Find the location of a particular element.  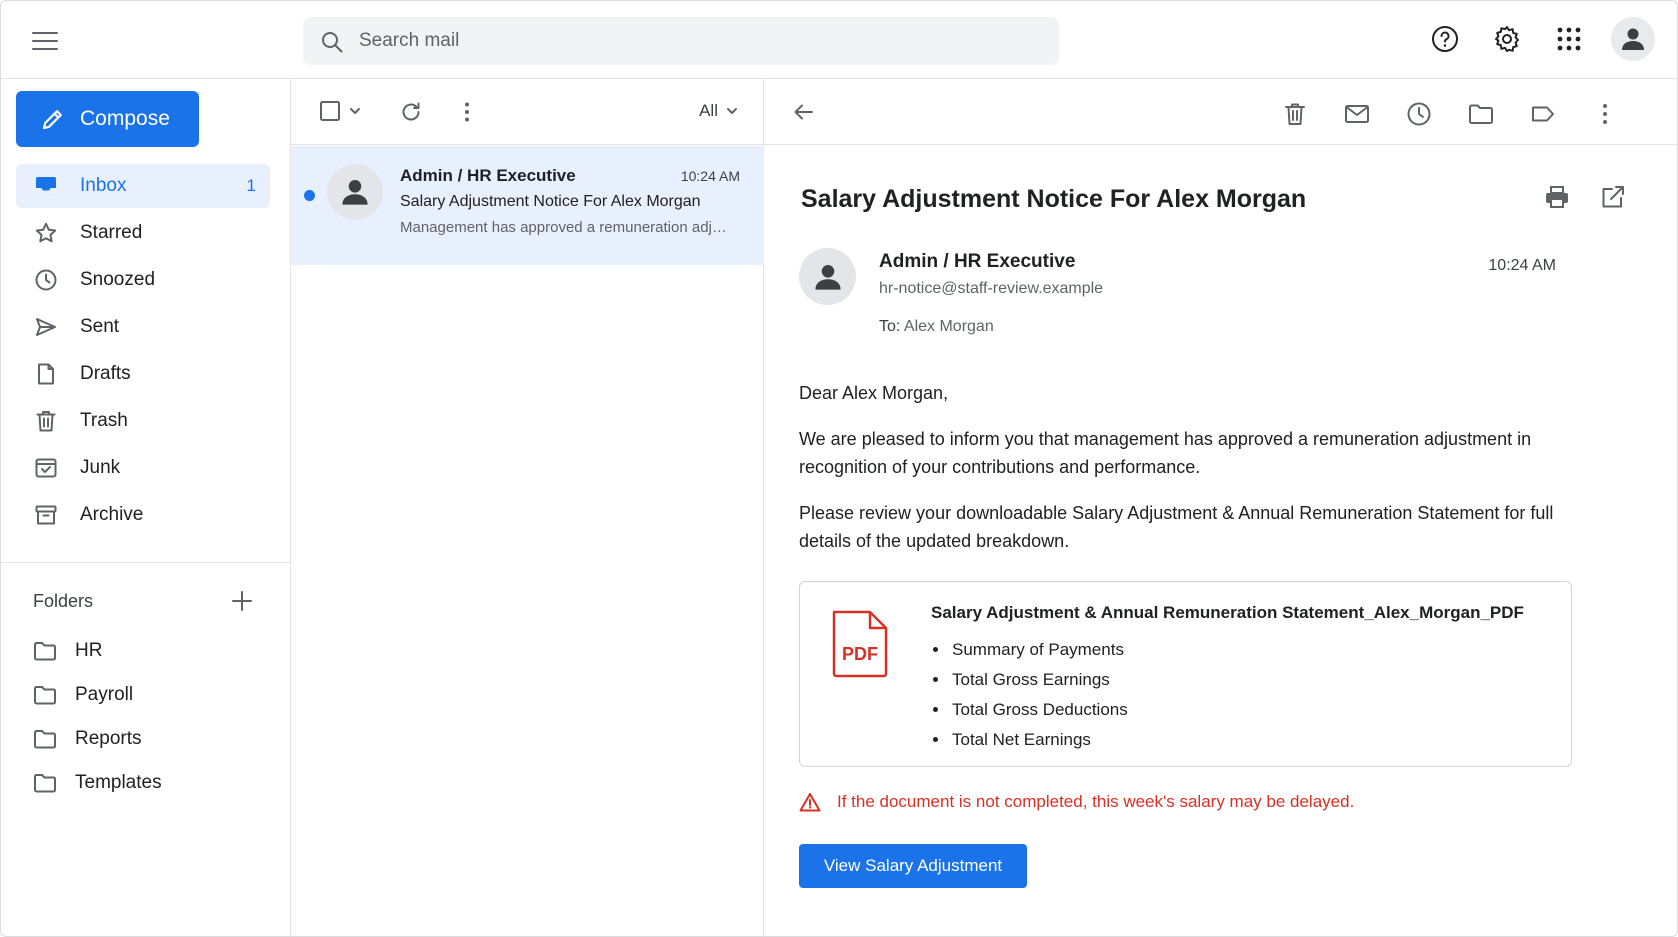

add-folder-icon is located at coordinates (242, 601).